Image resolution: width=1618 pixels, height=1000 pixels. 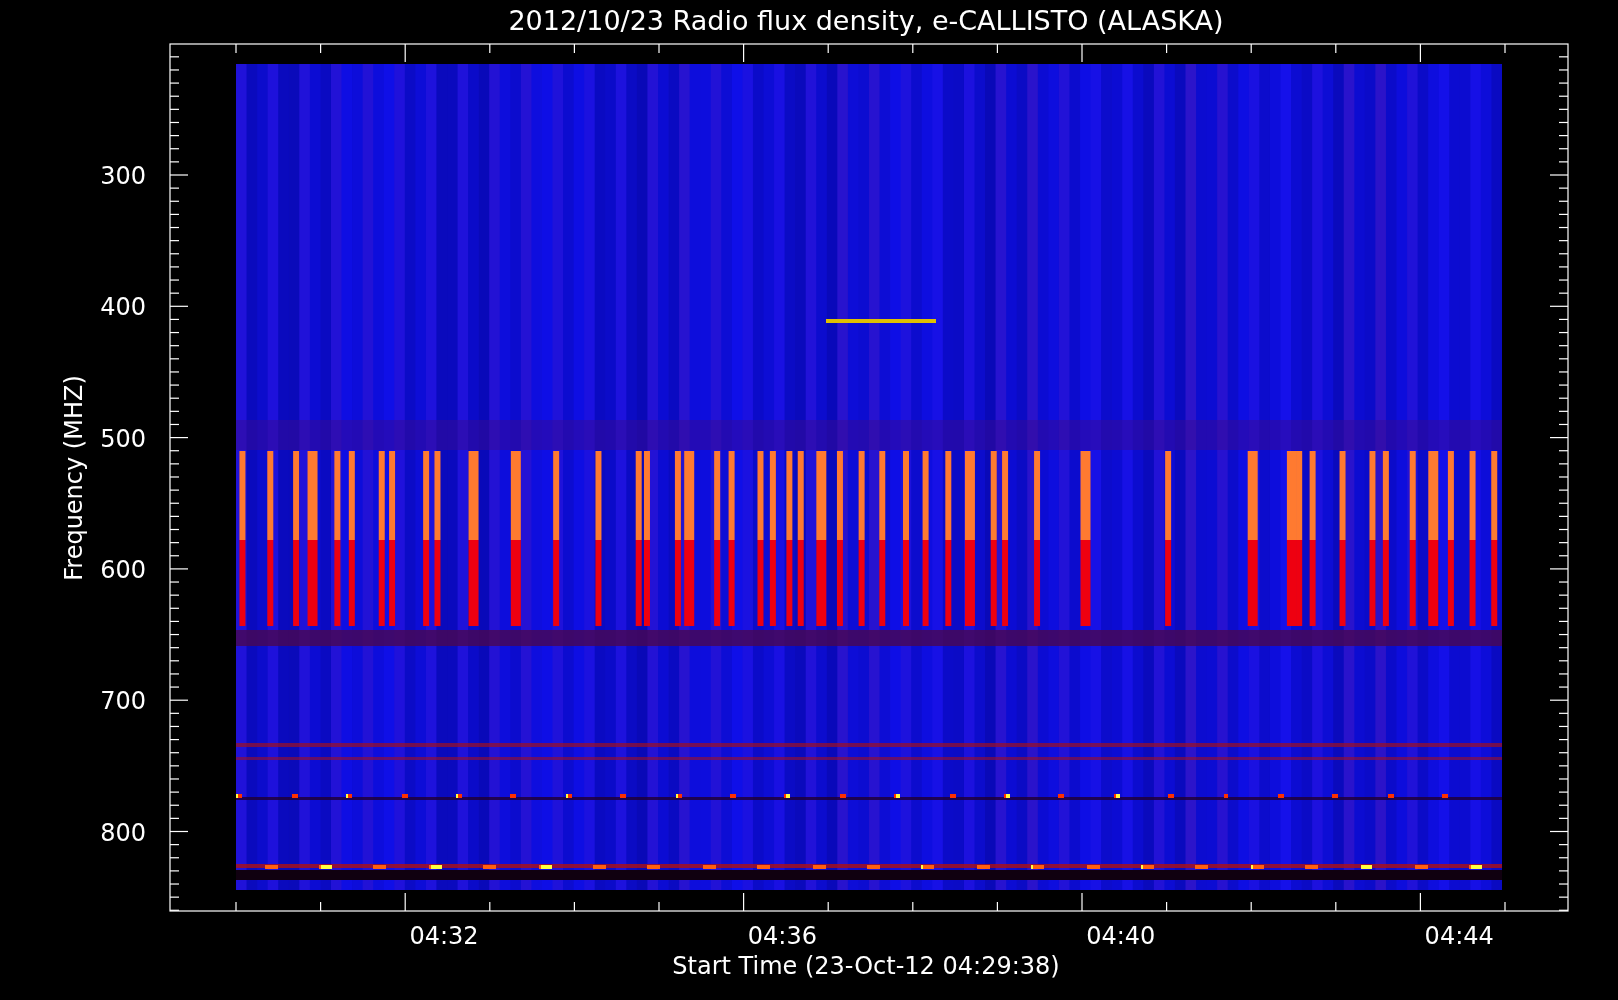 I want to click on plot-title: 2012/10/23 Radio flux density, e-CALLISTO (ALASKA), so click(x=866, y=20).